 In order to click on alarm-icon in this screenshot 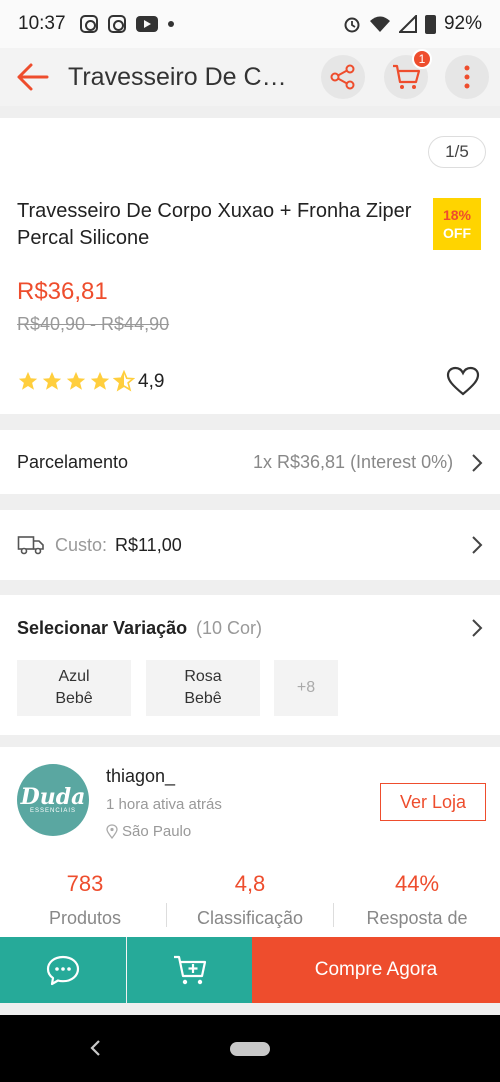, I will do `click(352, 25)`.